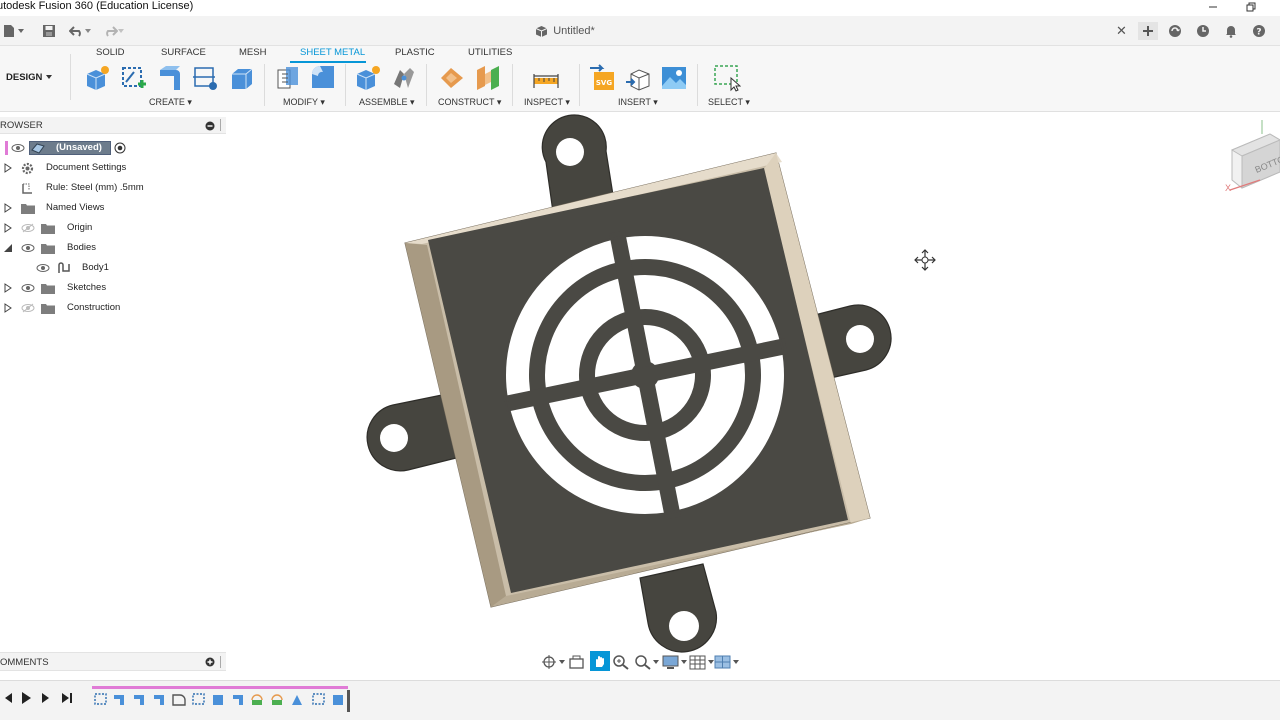 This screenshot has width=1280, height=720. I want to click on select-menu: SELECT ▾, so click(729, 102).